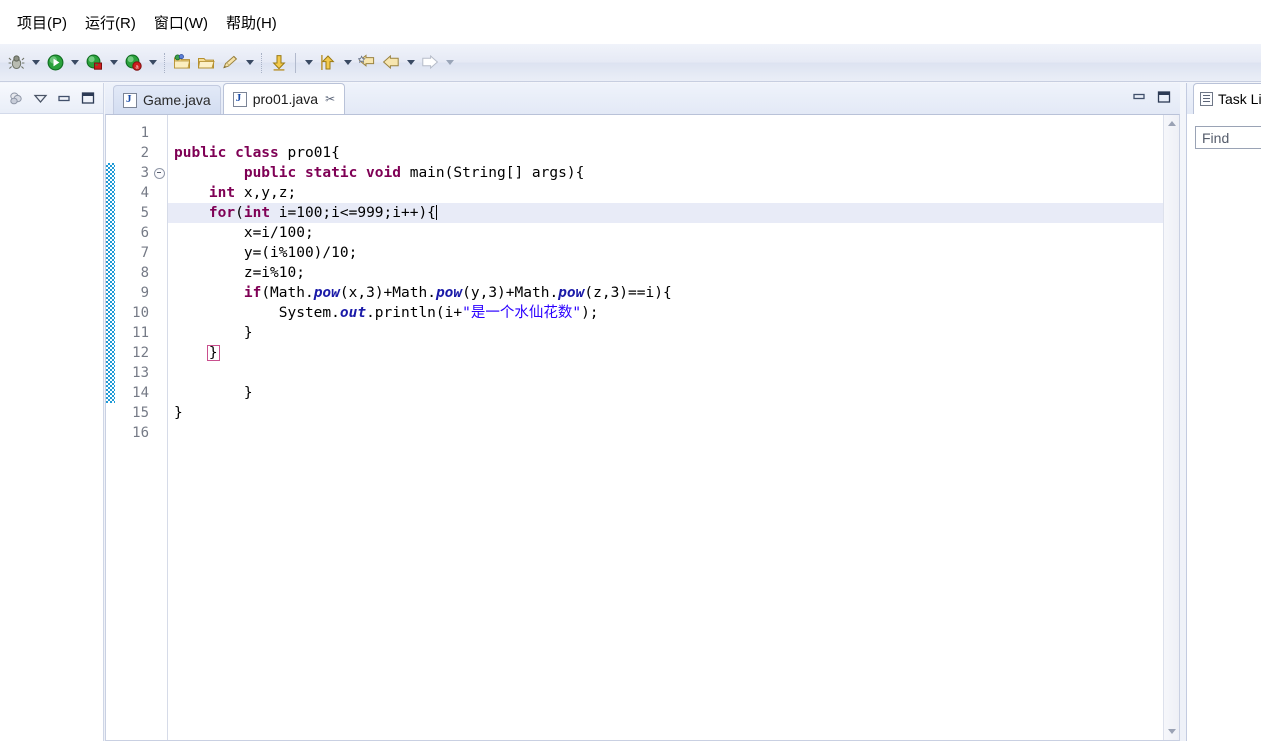 Image resolution: width=1261 pixels, height=741 pixels. Describe the element at coordinates (287, 293) in the screenshot. I see `code-token: (Math.` at that location.